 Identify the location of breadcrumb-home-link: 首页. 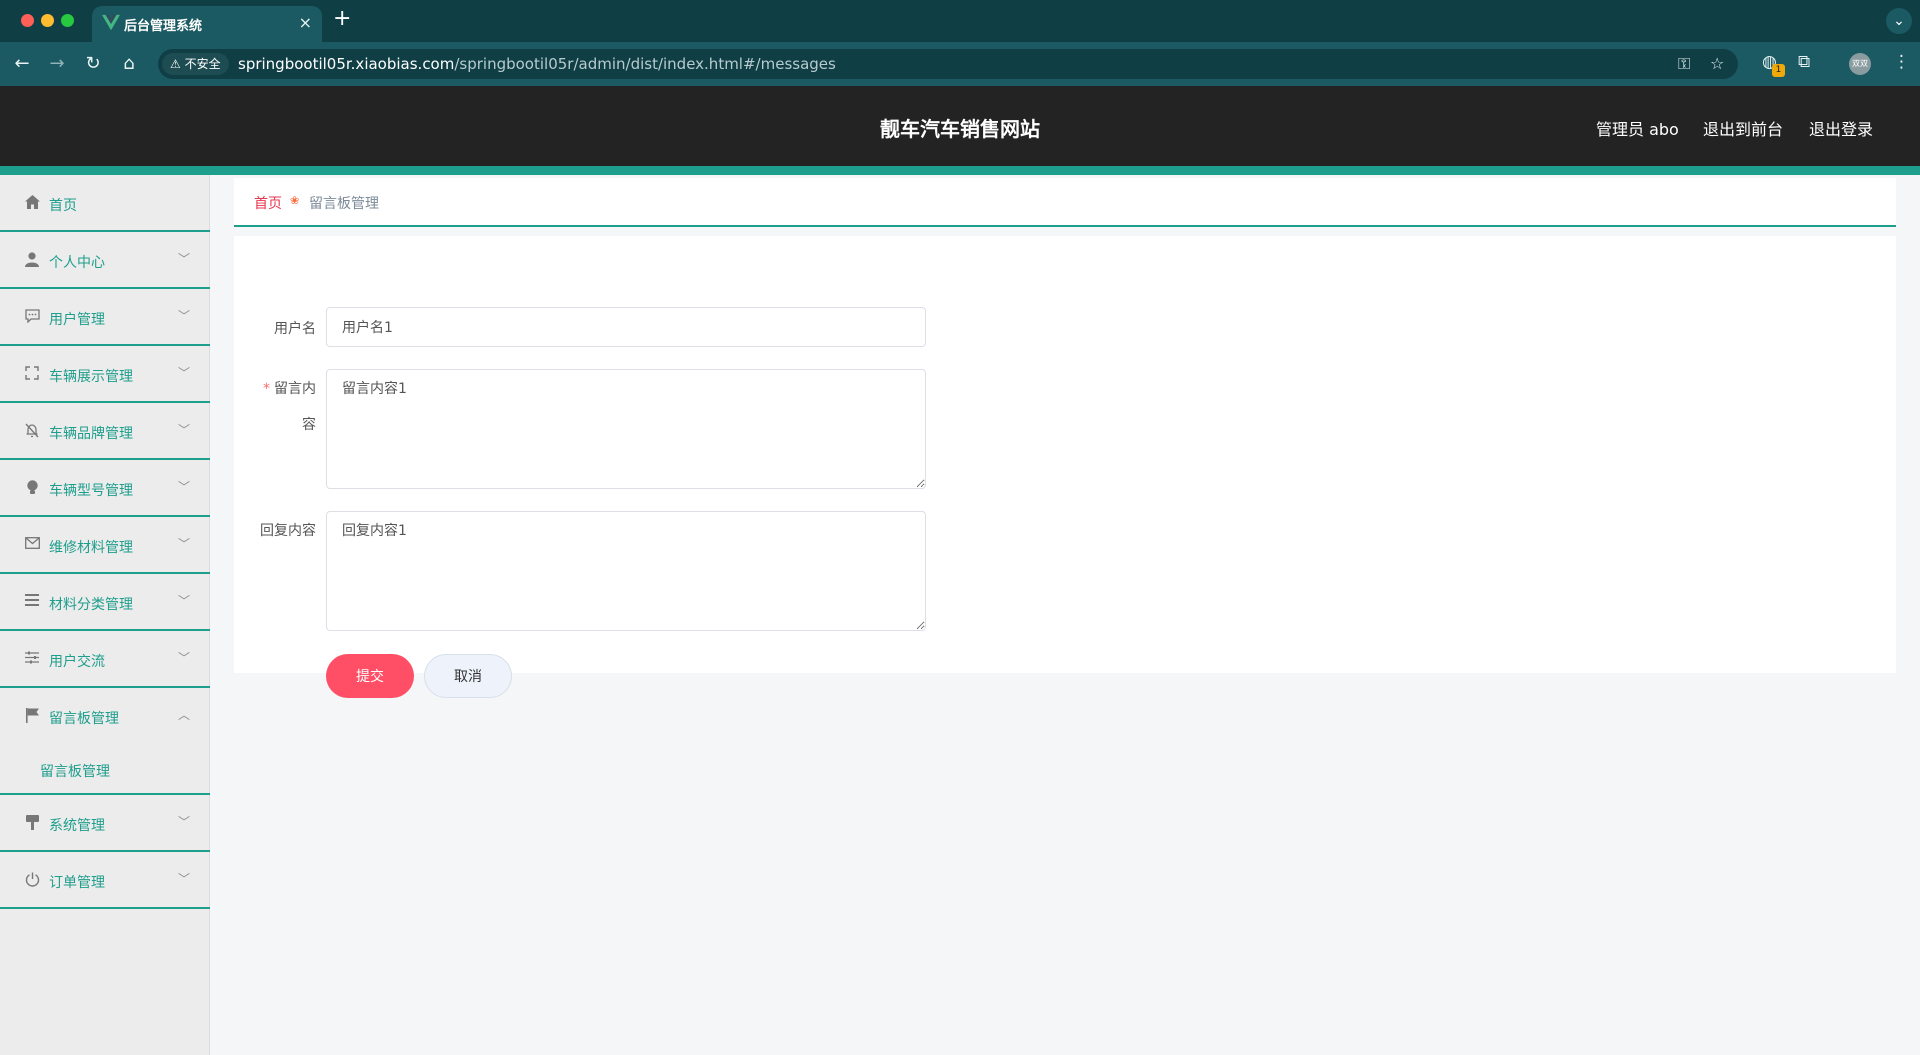
(268, 203).